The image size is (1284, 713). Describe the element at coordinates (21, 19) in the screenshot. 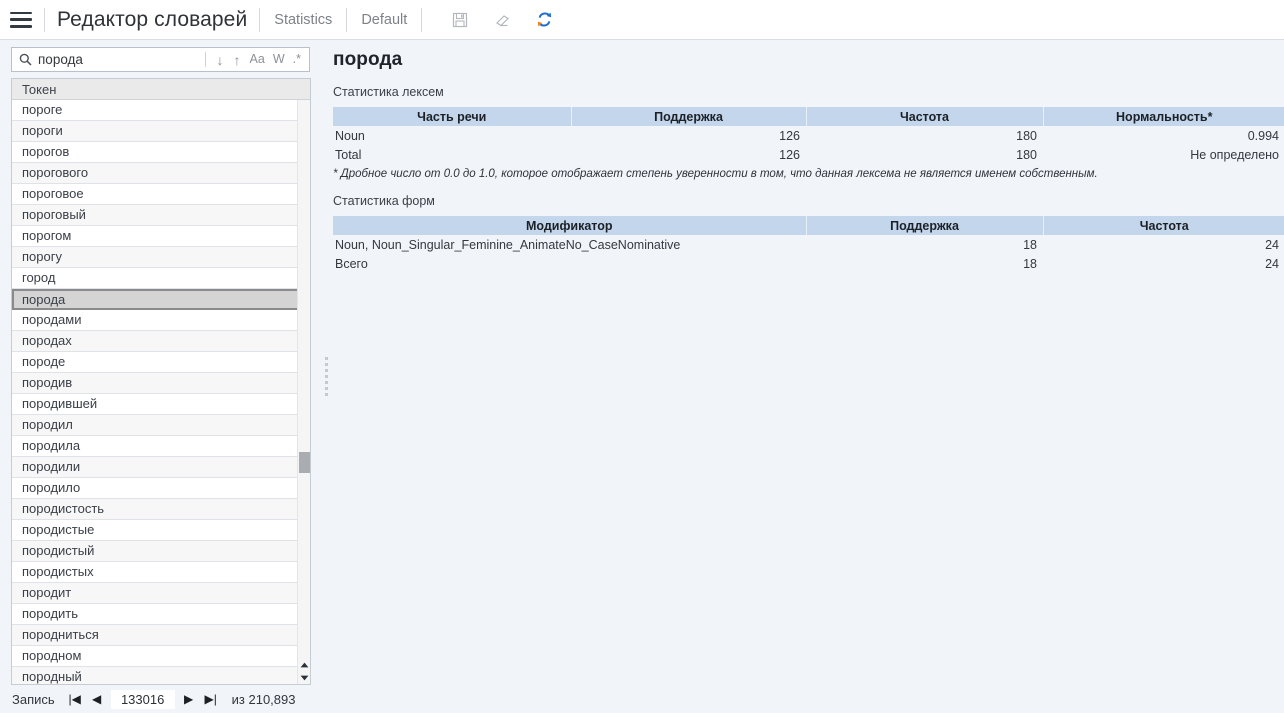

I see `hamburger-icon` at that location.